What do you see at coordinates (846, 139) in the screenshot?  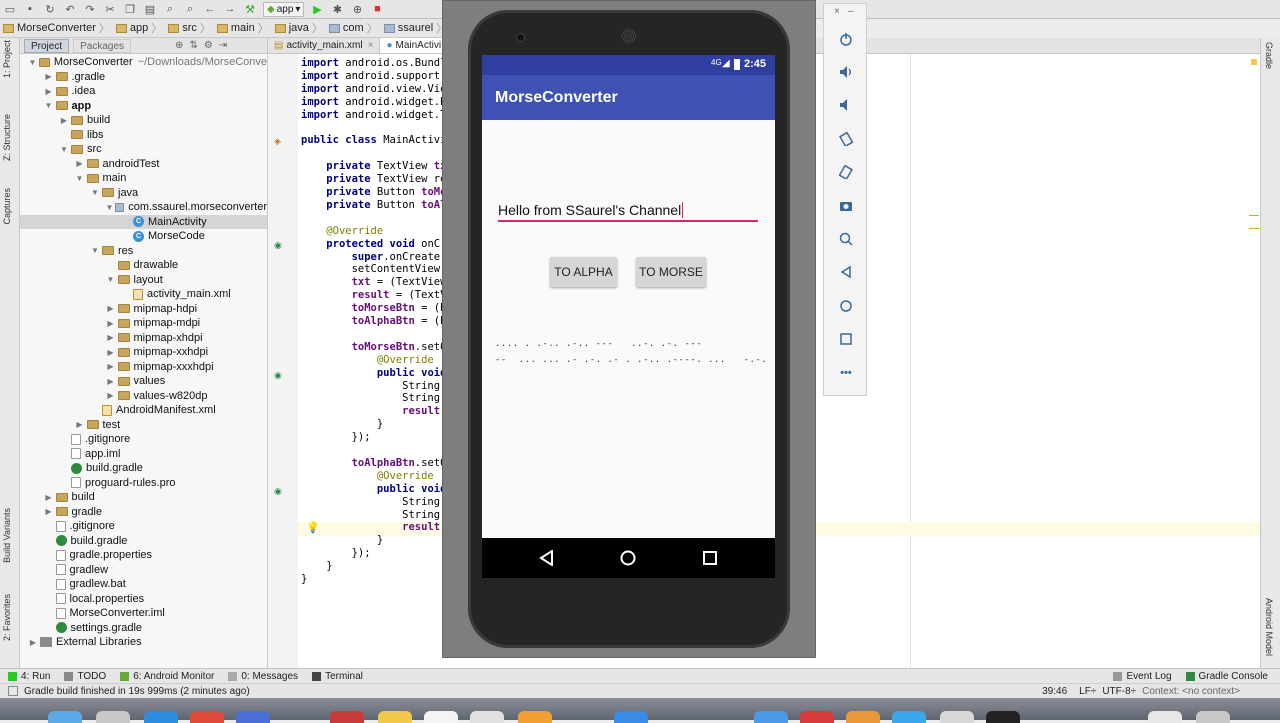 I see `rotate-left-icon` at bounding box center [846, 139].